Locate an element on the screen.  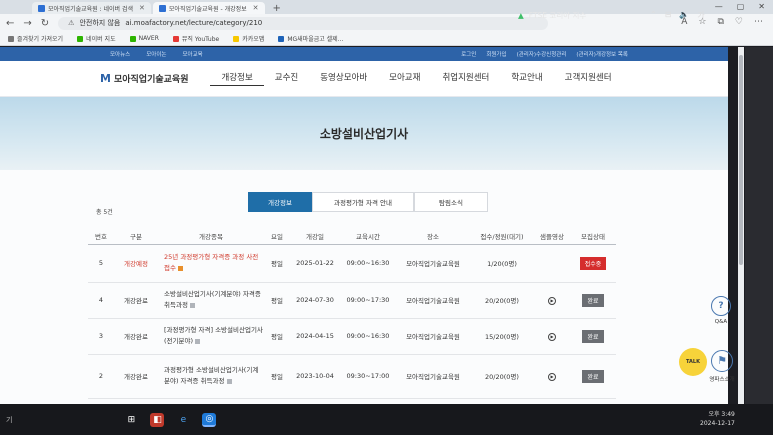
cell-type: 개강완료 is located at coordinates (136, 336).